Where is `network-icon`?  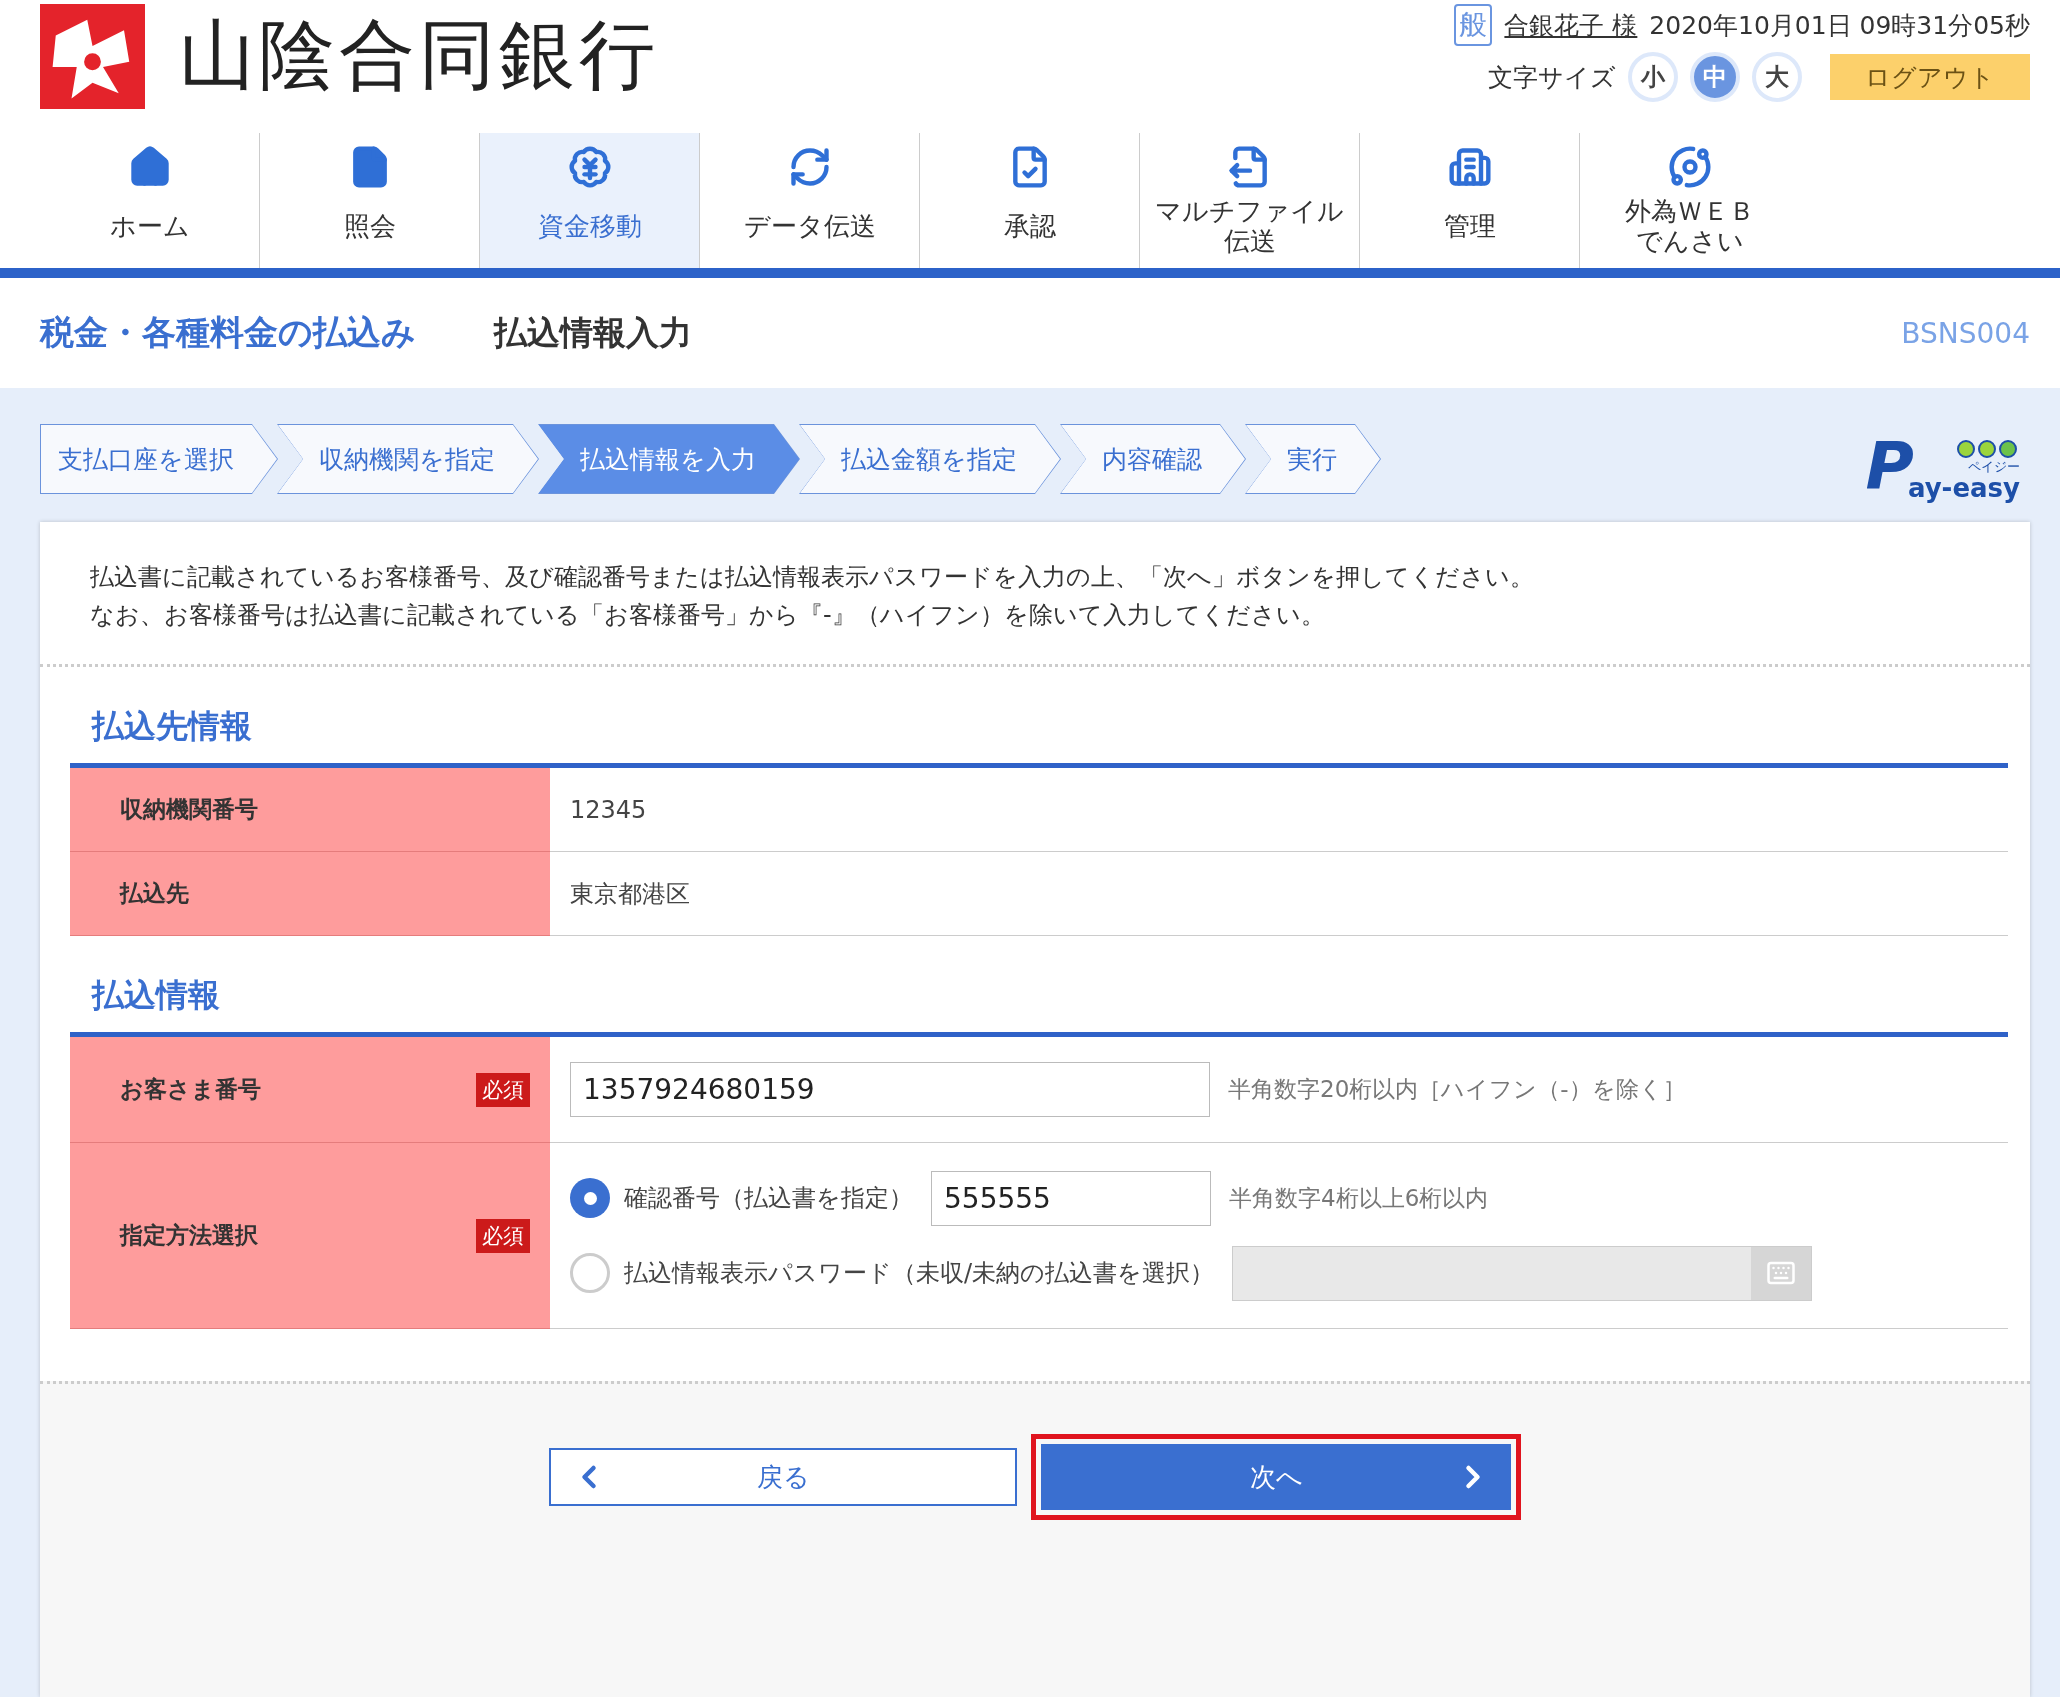 network-icon is located at coordinates (1690, 167).